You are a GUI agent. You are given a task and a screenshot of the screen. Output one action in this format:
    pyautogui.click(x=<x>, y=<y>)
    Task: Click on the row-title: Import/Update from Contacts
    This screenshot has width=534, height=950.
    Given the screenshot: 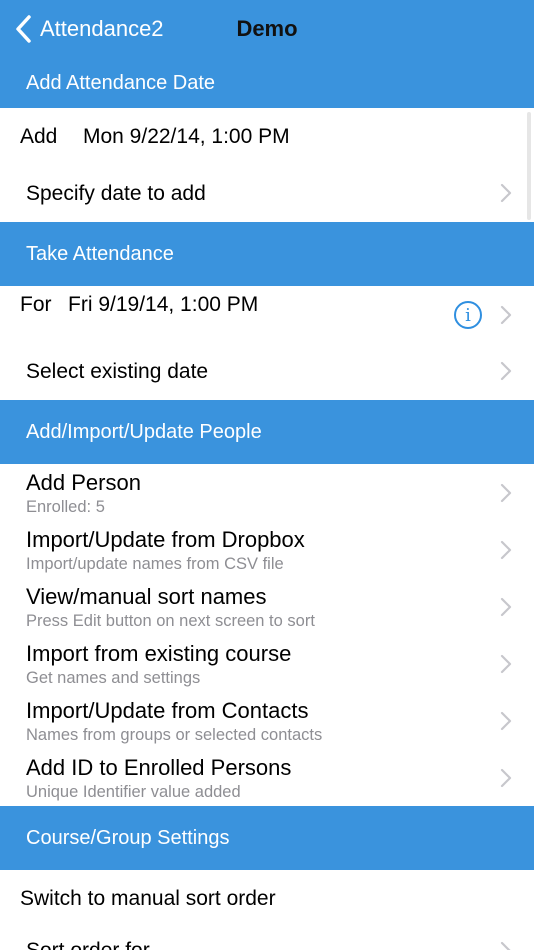 What is the action you would take?
    pyautogui.click(x=167, y=710)
    